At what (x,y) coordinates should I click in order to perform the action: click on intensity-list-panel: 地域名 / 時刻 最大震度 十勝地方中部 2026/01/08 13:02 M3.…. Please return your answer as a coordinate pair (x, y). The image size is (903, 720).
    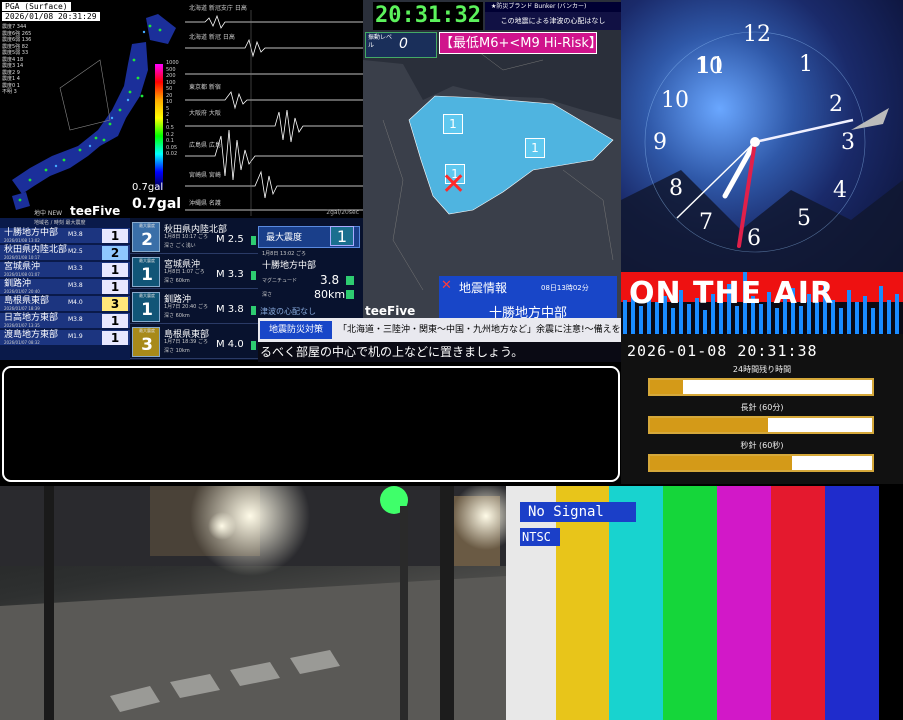
    Looking at the image, I should click on (65, 289).